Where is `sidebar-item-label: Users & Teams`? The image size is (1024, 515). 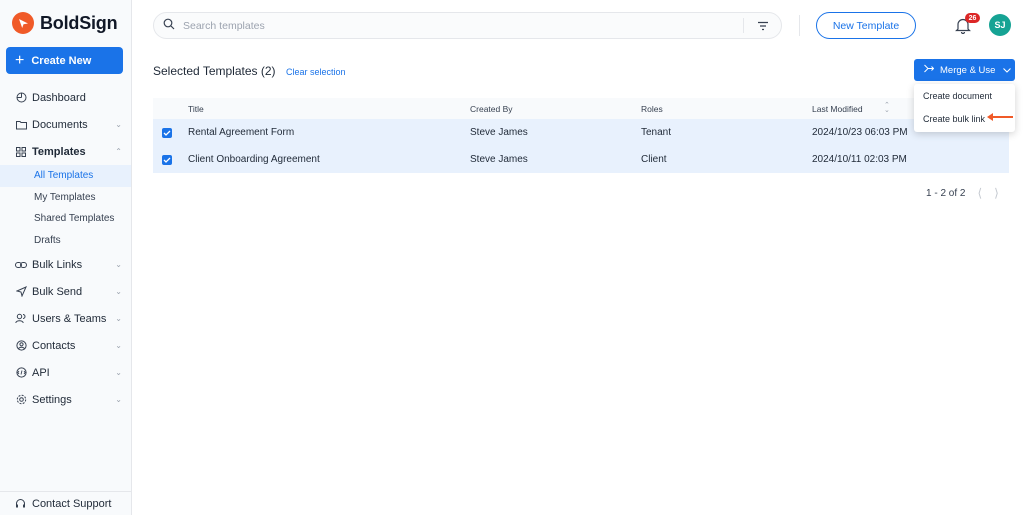
sidebar-item-label: Users & Teams is located at coordinates (69, 318).